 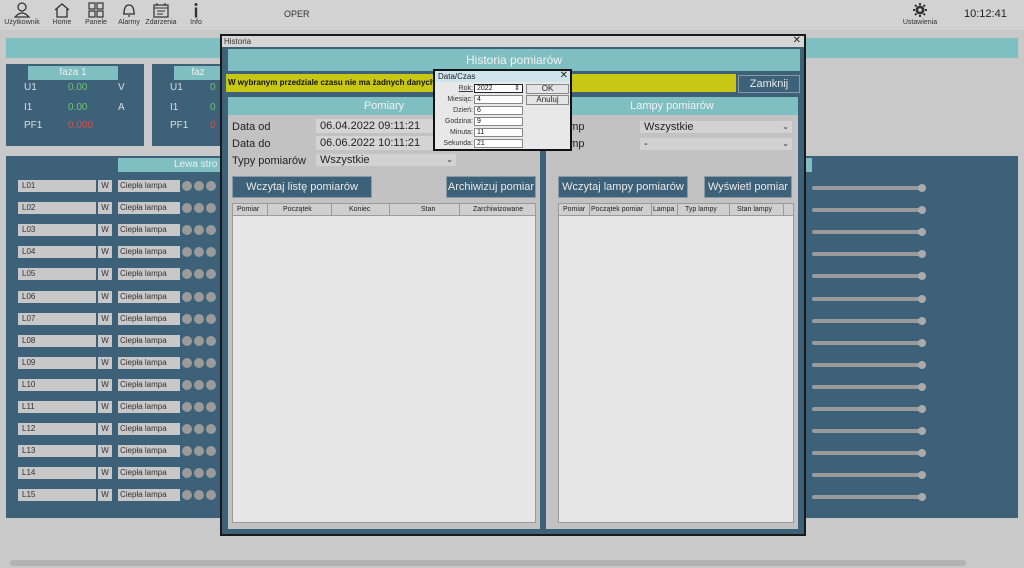 I want to click on col-poczatek-pomiar: Początek pomiar, so click(x=617, y=210).